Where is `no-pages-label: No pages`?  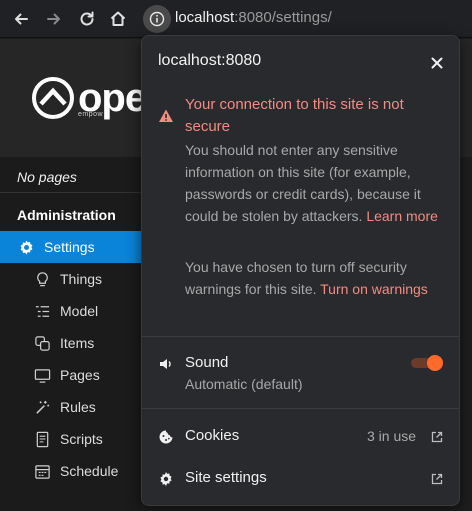
no-pages-label: No pages is located at coordinates (70, 177).